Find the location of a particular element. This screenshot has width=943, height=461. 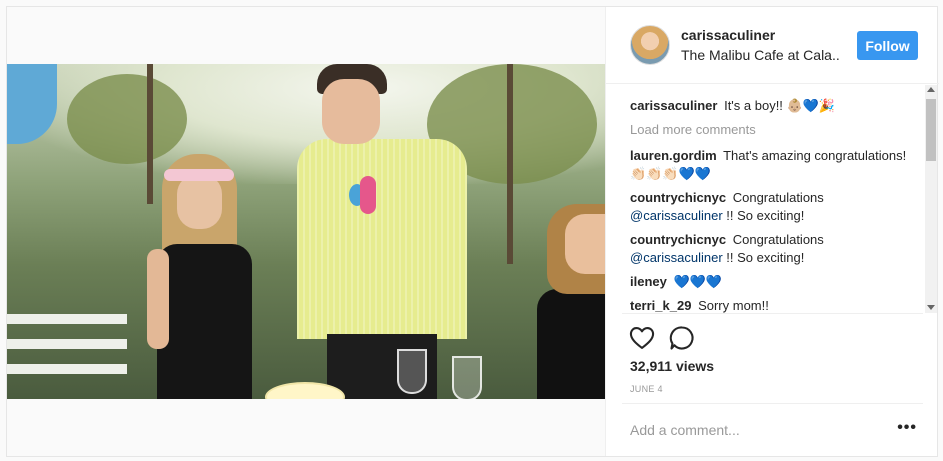

caption-author: carissaculiner is located at coordinates (673, 105).